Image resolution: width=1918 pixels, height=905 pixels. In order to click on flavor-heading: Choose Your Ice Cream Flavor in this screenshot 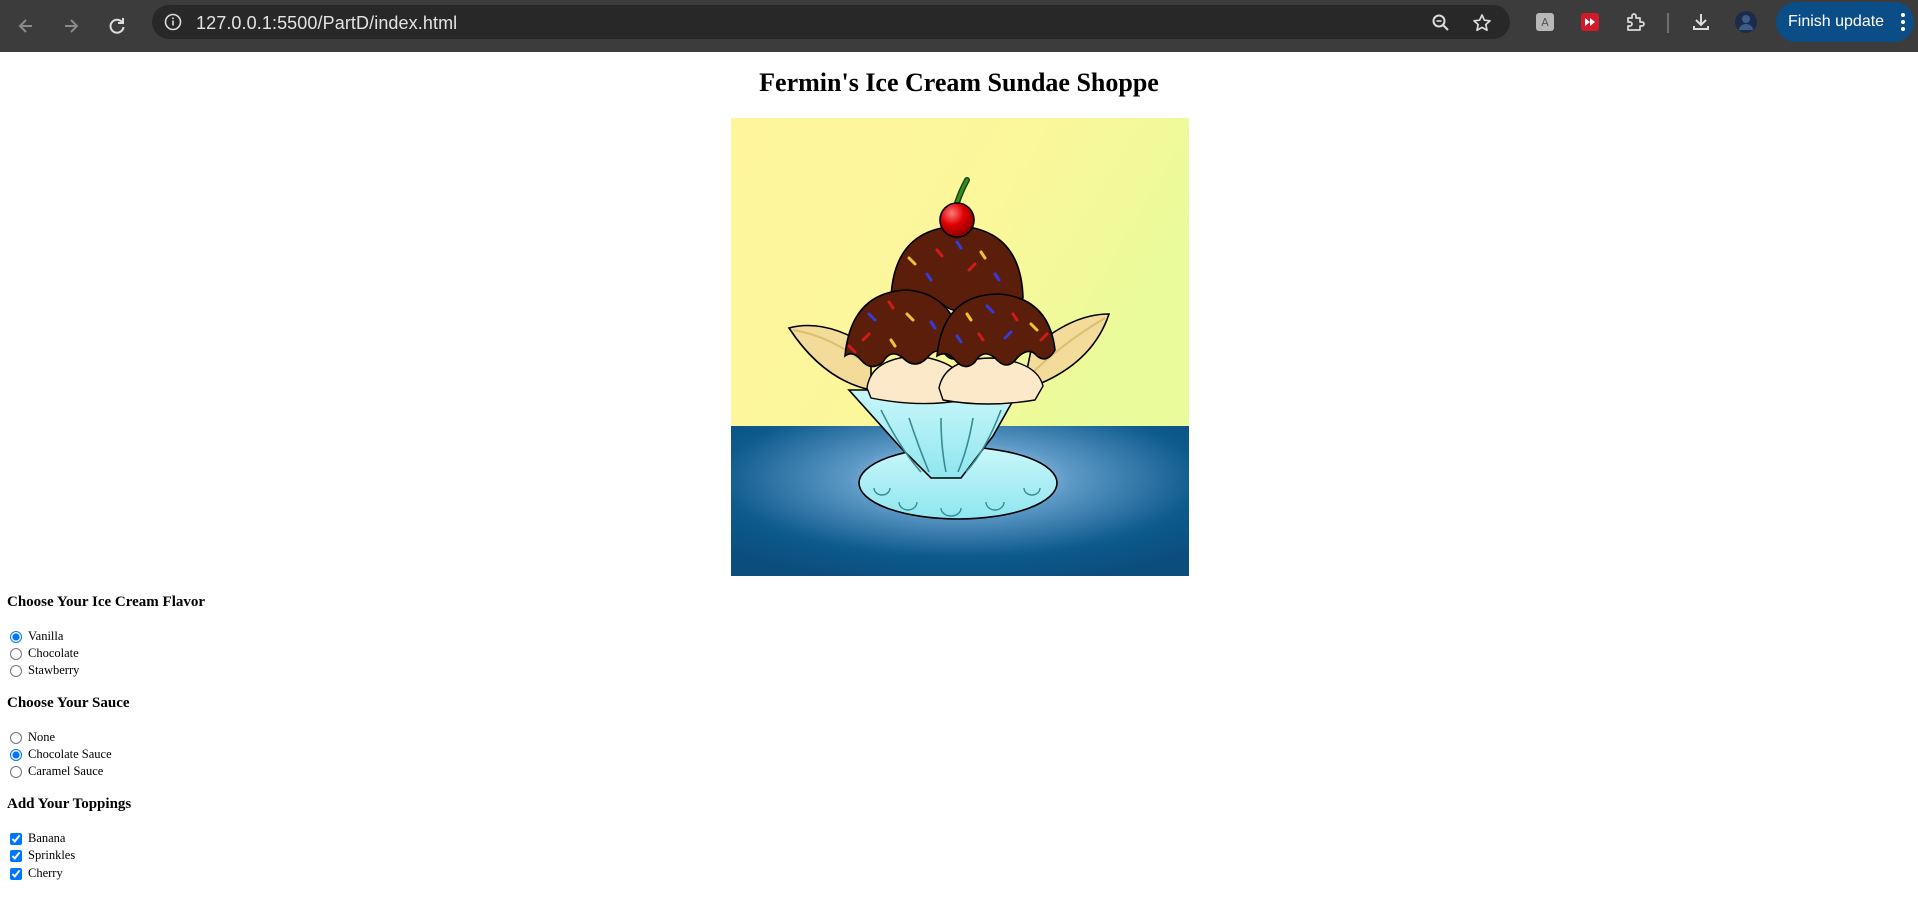, I will do `click(106, 602)`.